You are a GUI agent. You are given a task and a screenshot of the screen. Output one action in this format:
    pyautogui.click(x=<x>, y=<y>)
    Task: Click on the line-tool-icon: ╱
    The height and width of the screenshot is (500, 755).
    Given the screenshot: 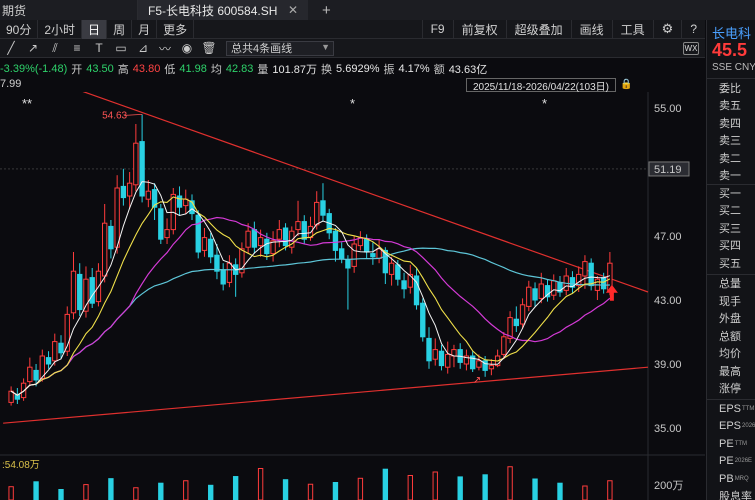 What is the action you would take?
    pyautogui.click(x=11, y=48)
    